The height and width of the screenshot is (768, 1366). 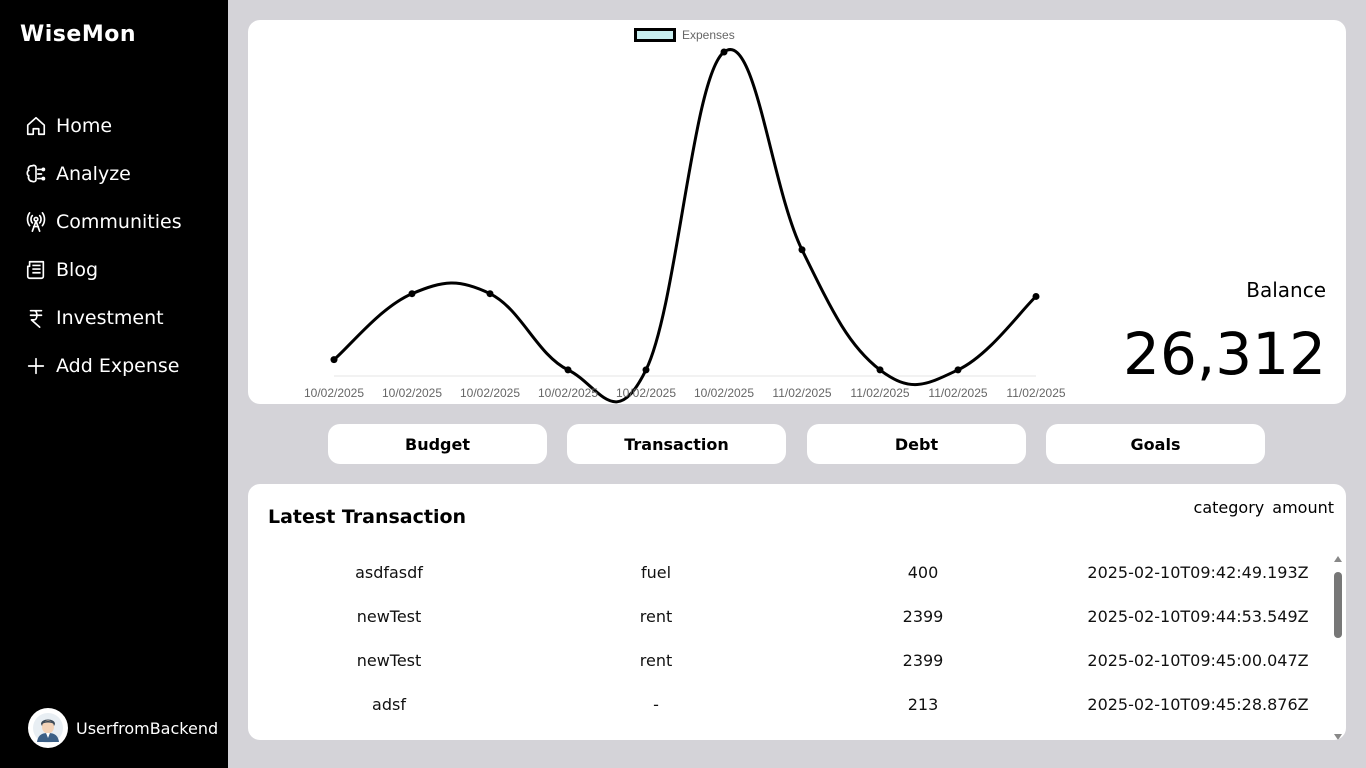 What do you see at coordinates (676, 444) in the screenshot?
I see `tab-transaction: Transaction` at bounding box center [676, 444].